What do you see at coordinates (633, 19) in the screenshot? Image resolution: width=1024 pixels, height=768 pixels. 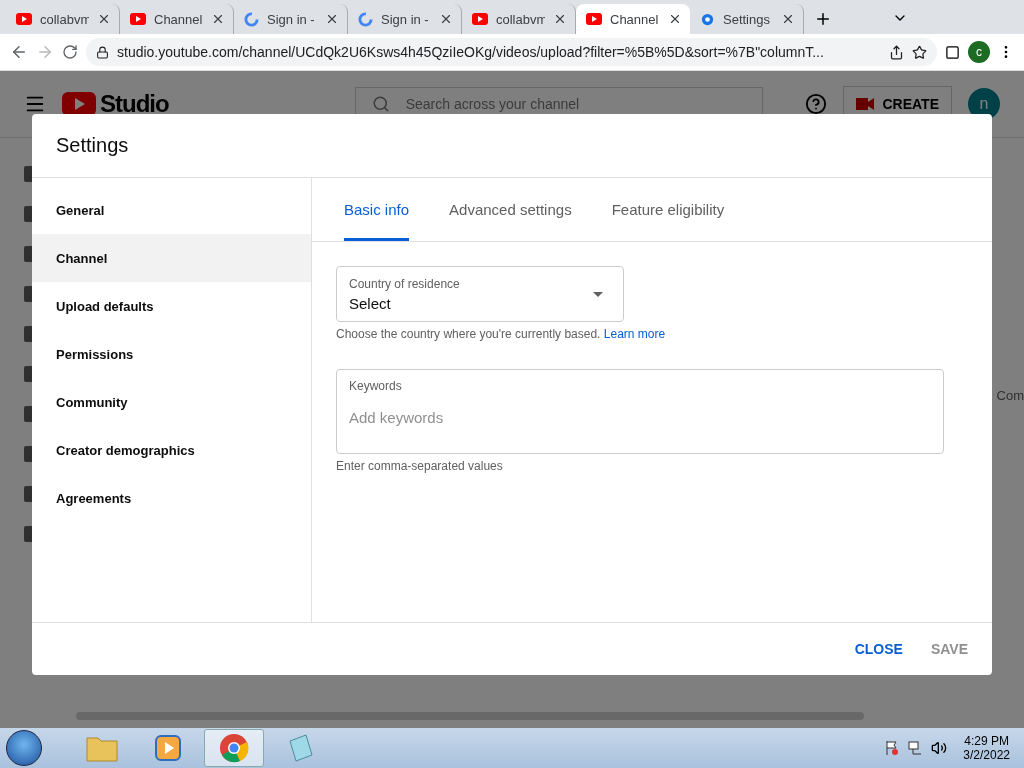 I see `browser-tab: Channel` at bounding box center [633, 19].